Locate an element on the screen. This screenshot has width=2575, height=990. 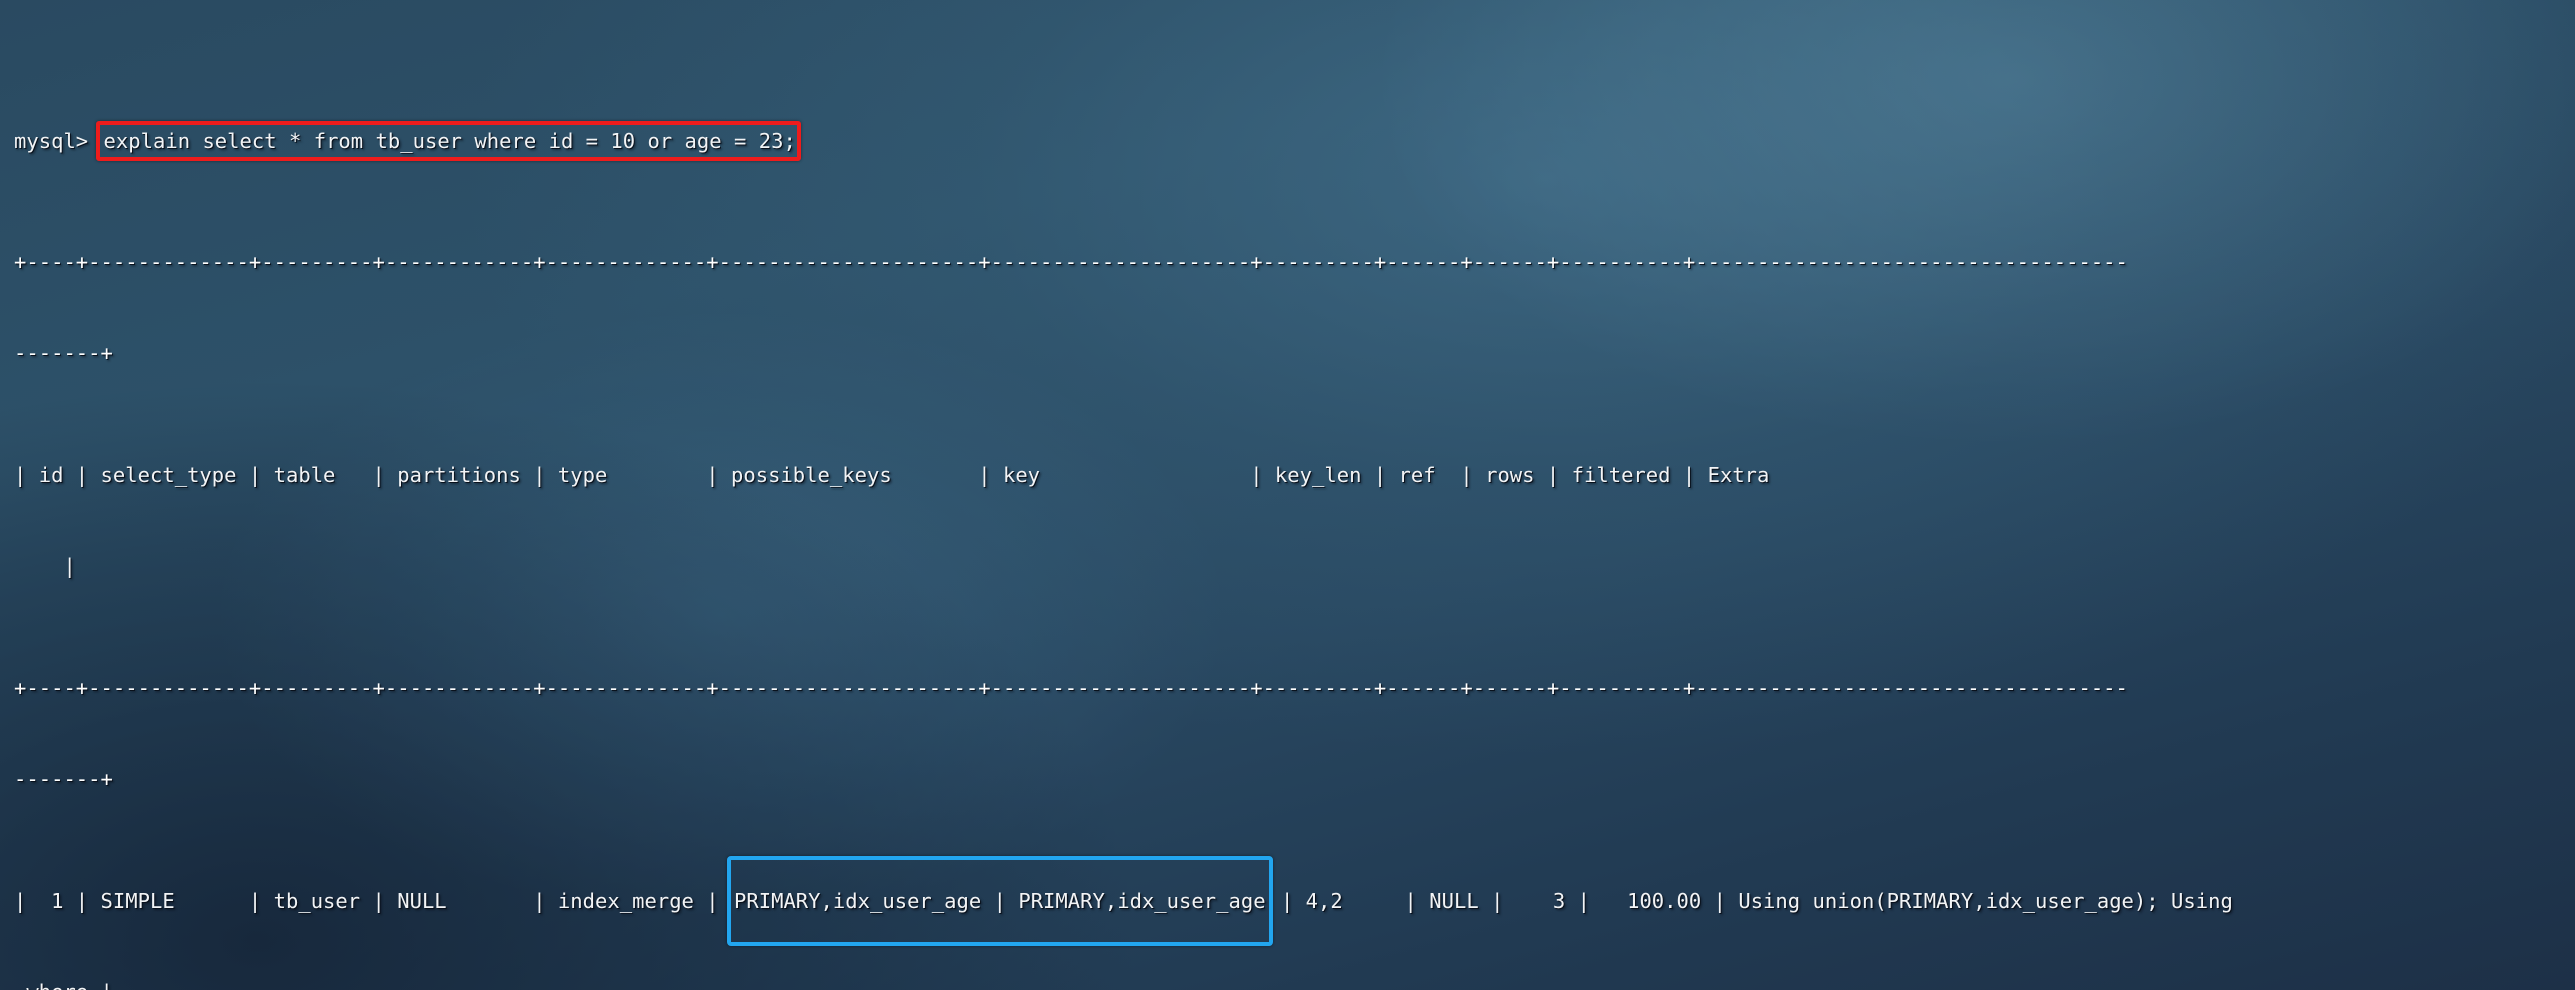
table-header-1b: | is located at coordinates (45, 566).